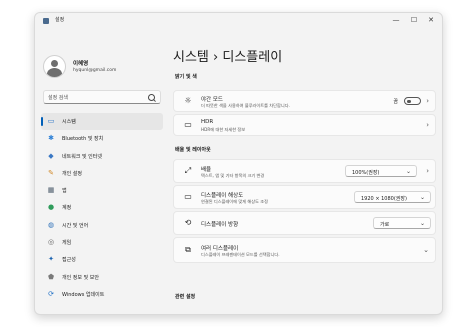  Describe the element at coordinates (69, 260) in the screenshot. I see `sidebar-item-label: 접근성` at that location.